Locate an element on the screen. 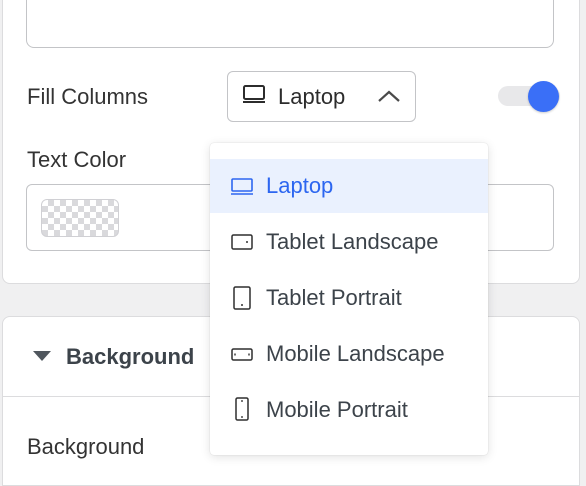 Image resolution: width=586 pixels, height=486 pixels. device-option-label: Mobile Portrait is located at coordinates (337, 409).